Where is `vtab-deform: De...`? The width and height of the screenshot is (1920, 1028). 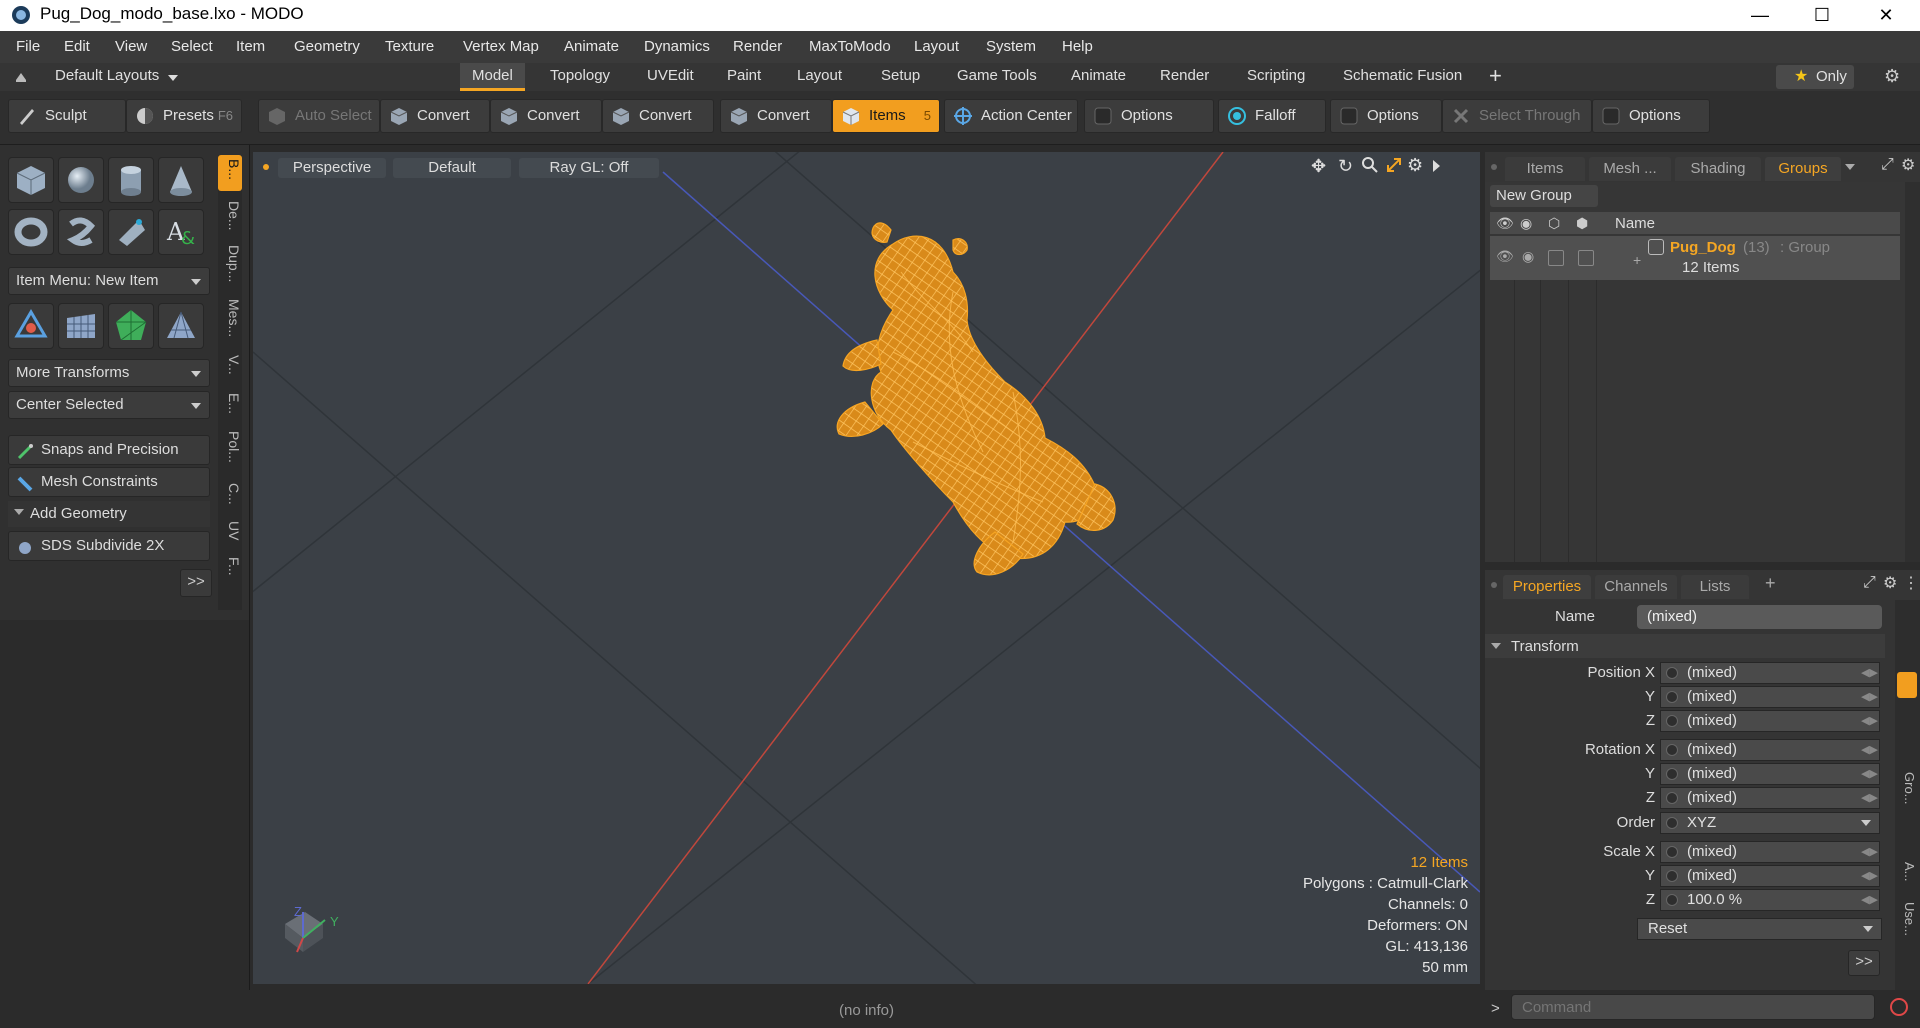 vtab-deform: De... is located at coordinates (230, 217).